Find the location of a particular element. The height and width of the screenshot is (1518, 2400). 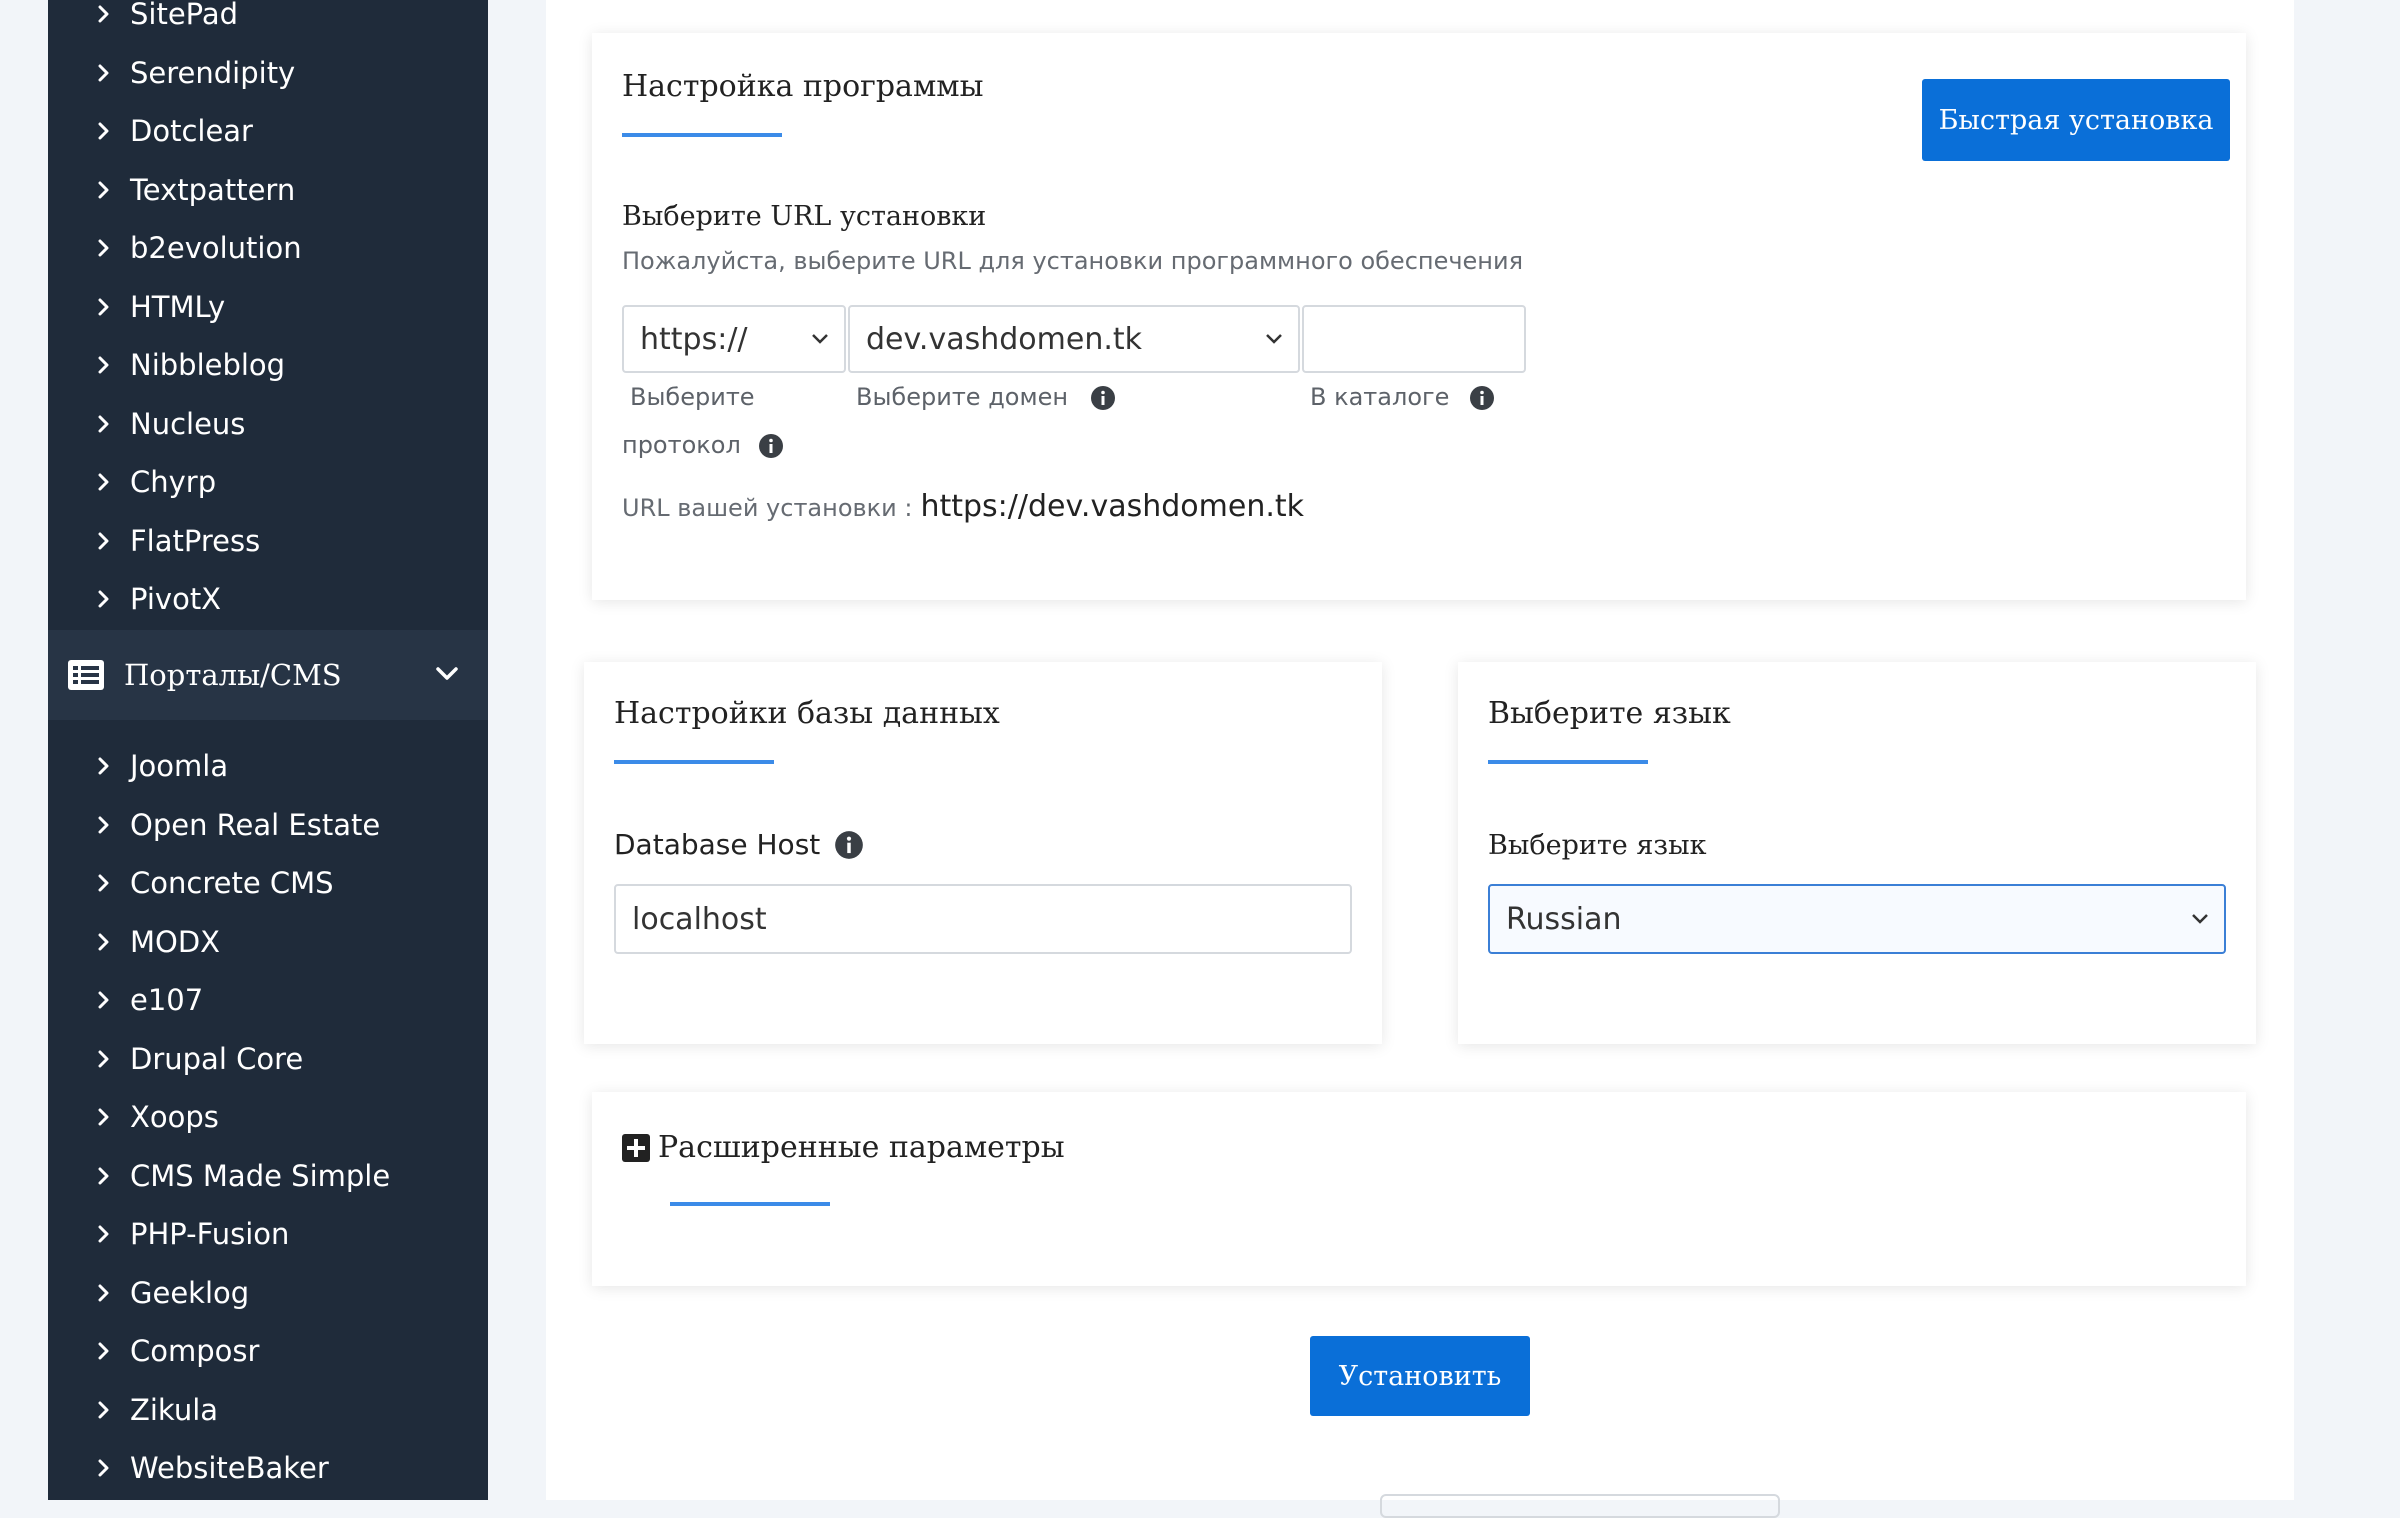

sidebar-item-e107: e107 is located at coordinates (268, 1000).